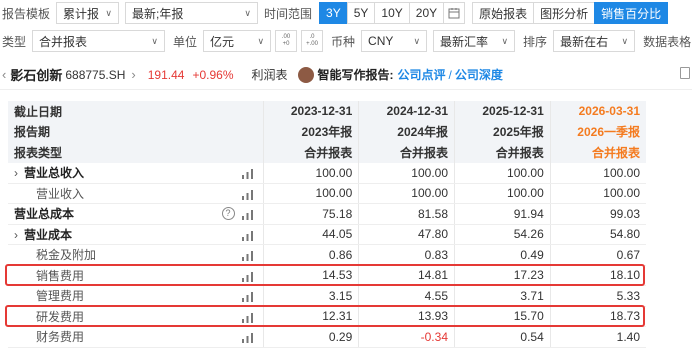  What do you see at coordinates (44, 214) in the screenshot?
I see `row-label: 营业总成本` at bounding box center [44, 214].